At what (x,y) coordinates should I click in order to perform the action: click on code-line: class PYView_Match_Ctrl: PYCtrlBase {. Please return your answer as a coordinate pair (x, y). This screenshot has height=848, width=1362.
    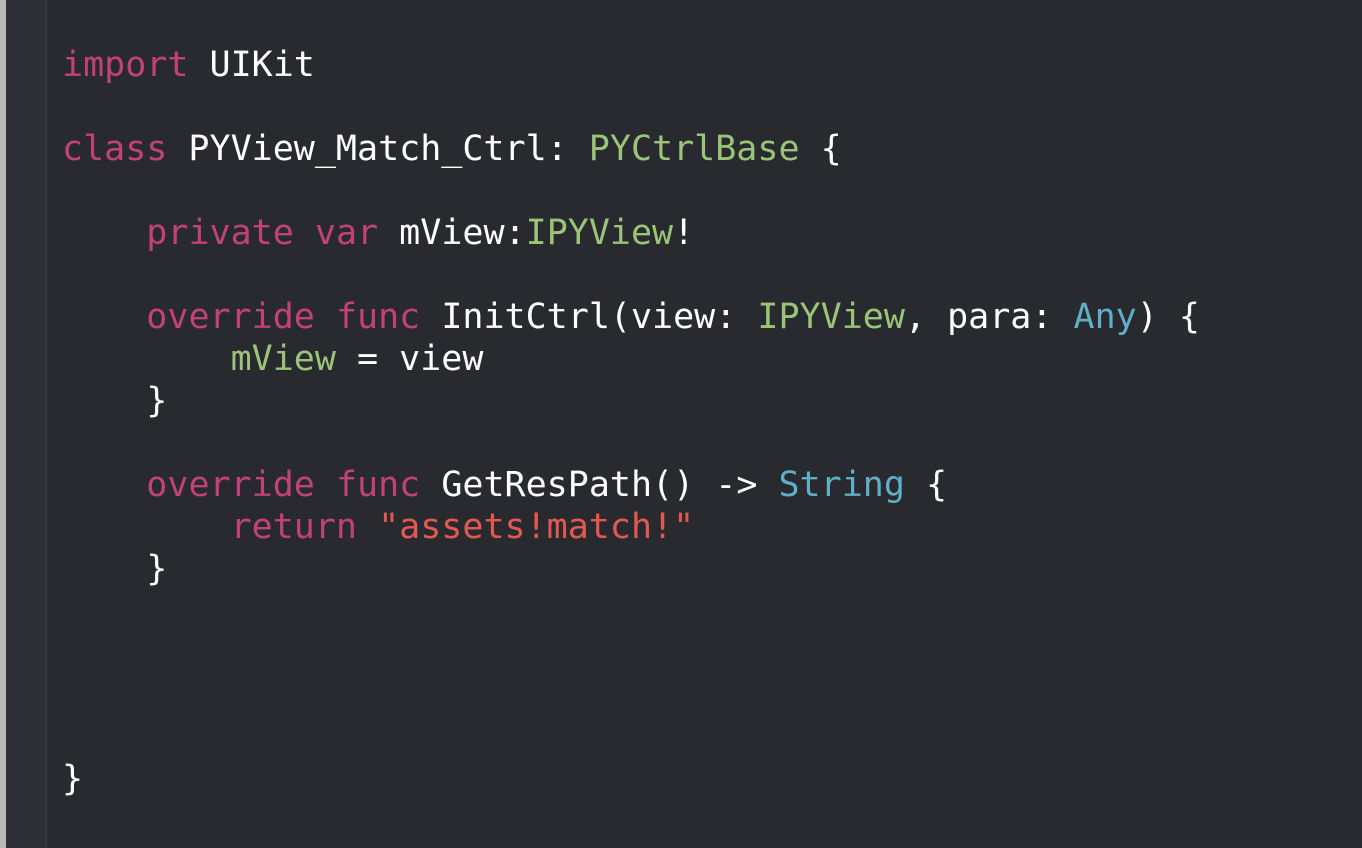
    Looking at the image, I should click on (631, 149).